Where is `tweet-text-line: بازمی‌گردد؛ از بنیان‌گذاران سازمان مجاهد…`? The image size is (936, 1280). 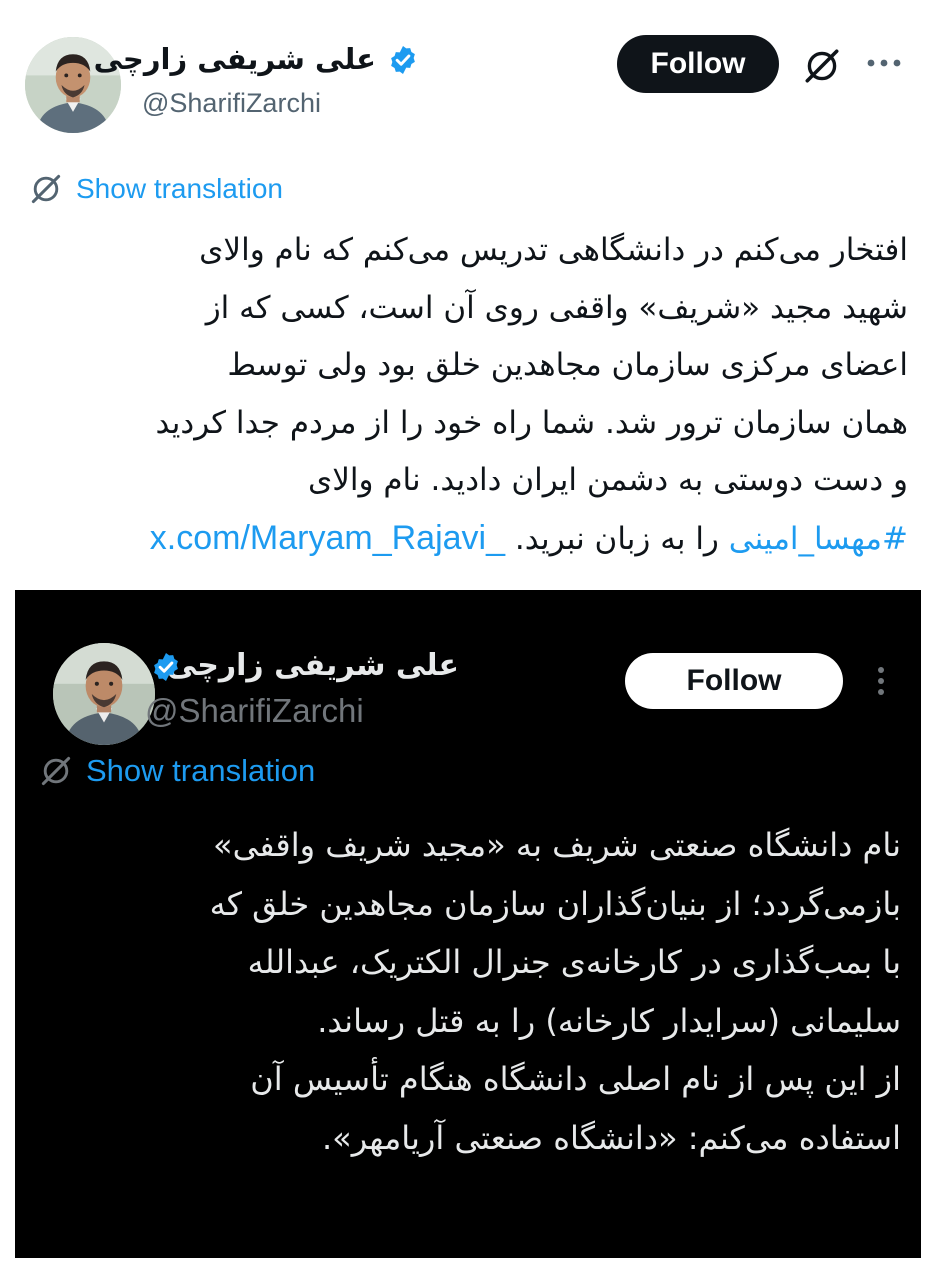 tweet-text-line: بازمی‌گردد؛ از بنیان‌گذاران سازمان مجاهد… is located at coordinates (555, 903).